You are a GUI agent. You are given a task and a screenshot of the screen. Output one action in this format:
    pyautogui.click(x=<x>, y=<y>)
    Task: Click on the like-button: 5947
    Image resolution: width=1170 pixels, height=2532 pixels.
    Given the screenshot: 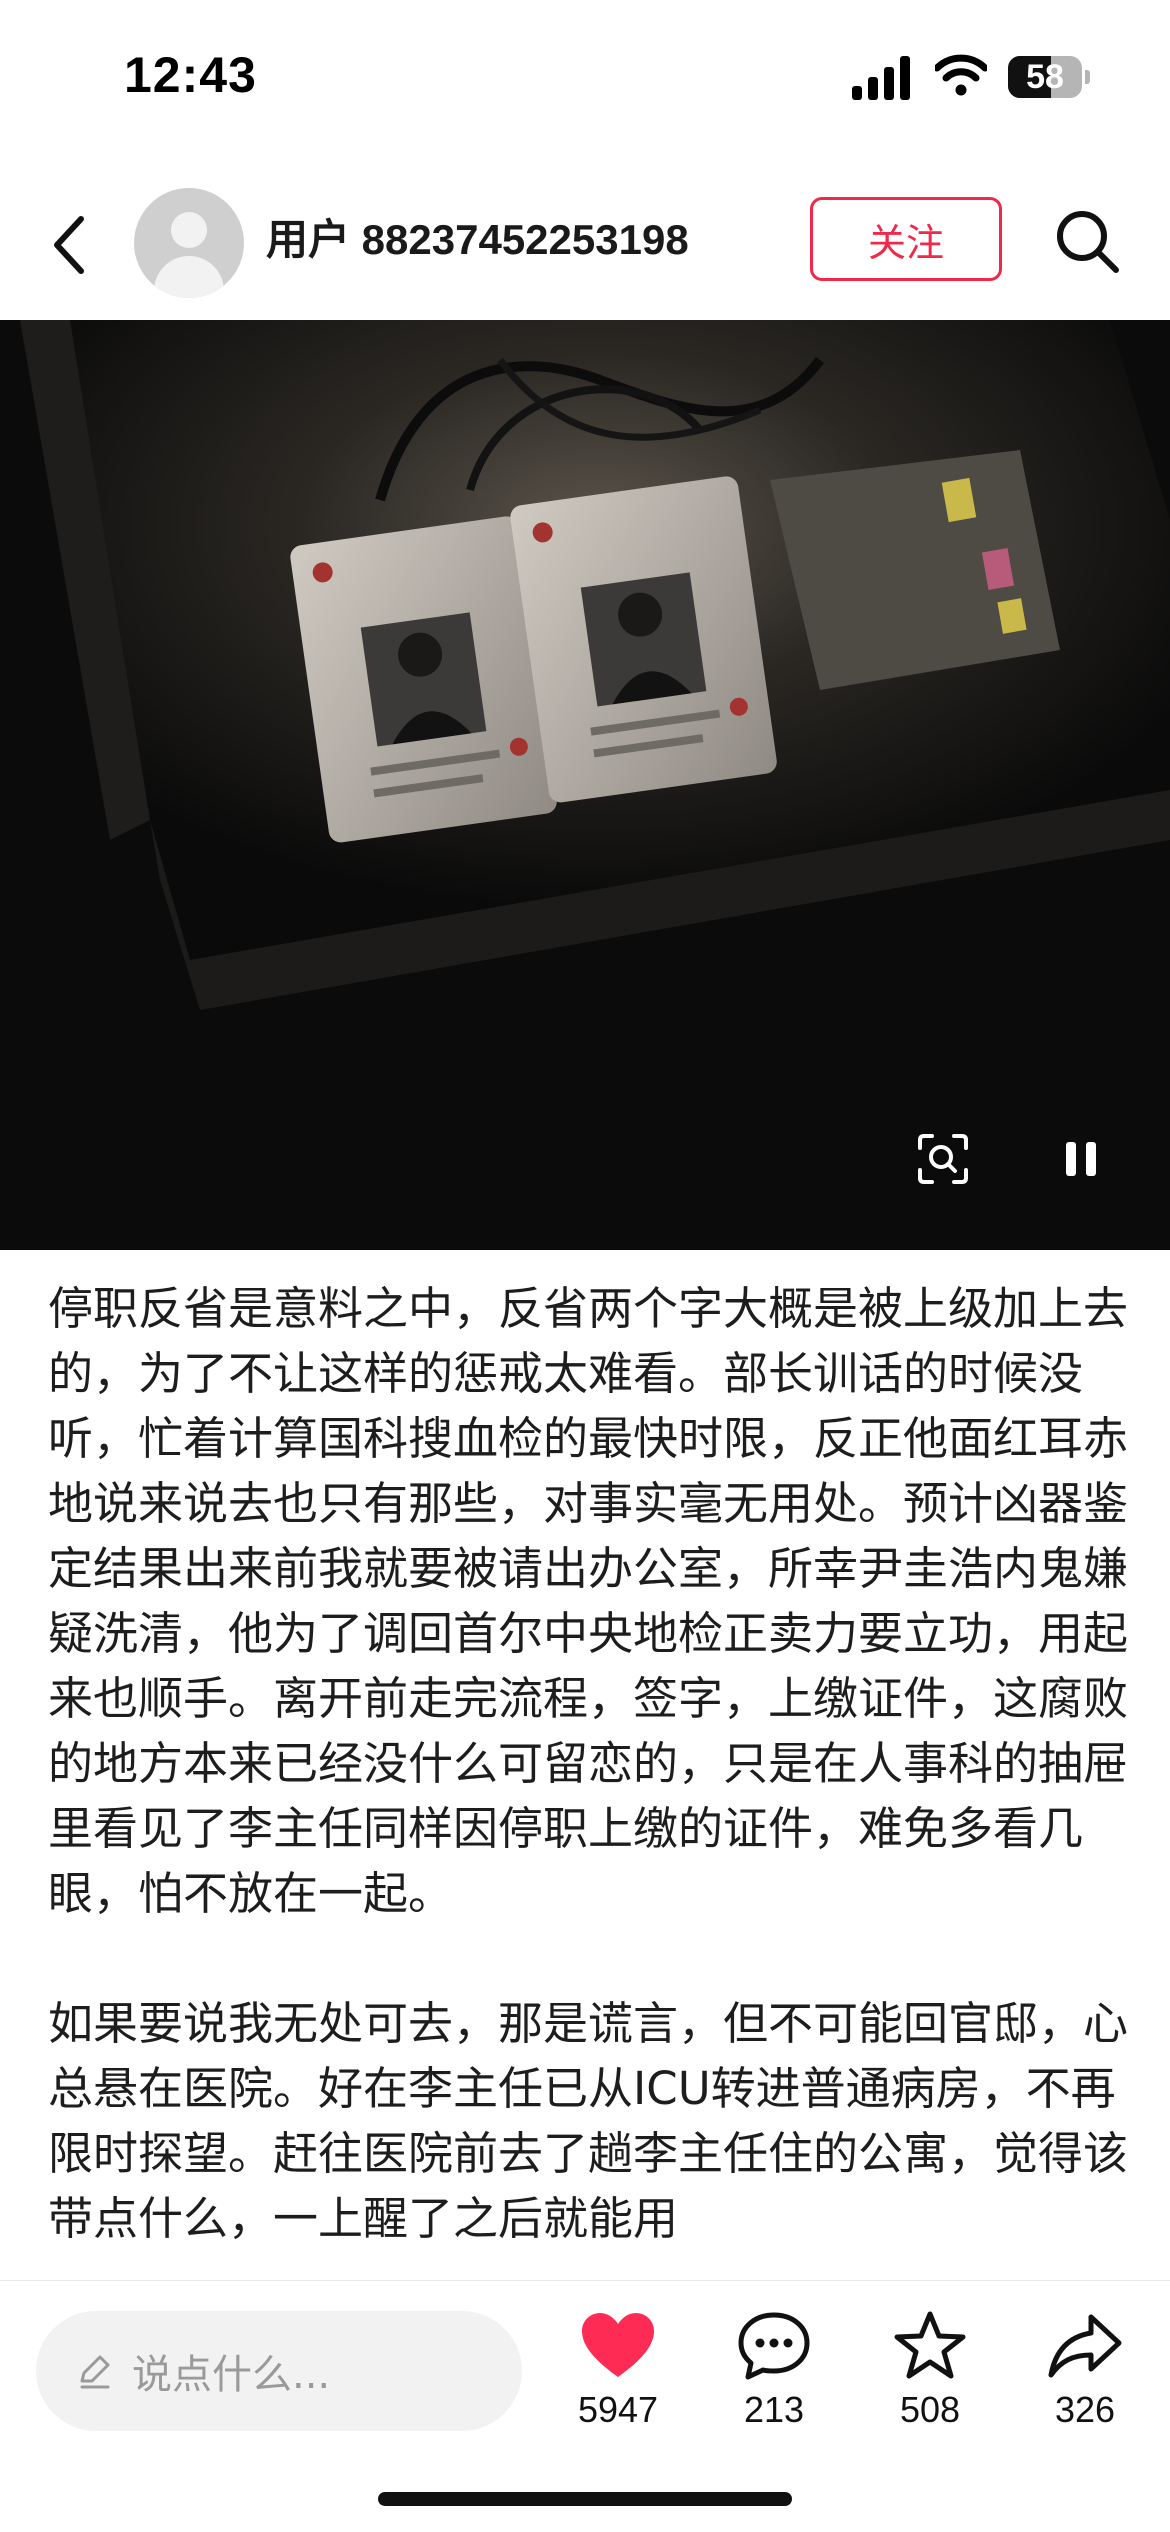 What is the action you would take?
    pyautogui.click(x=618, y=2381)
    